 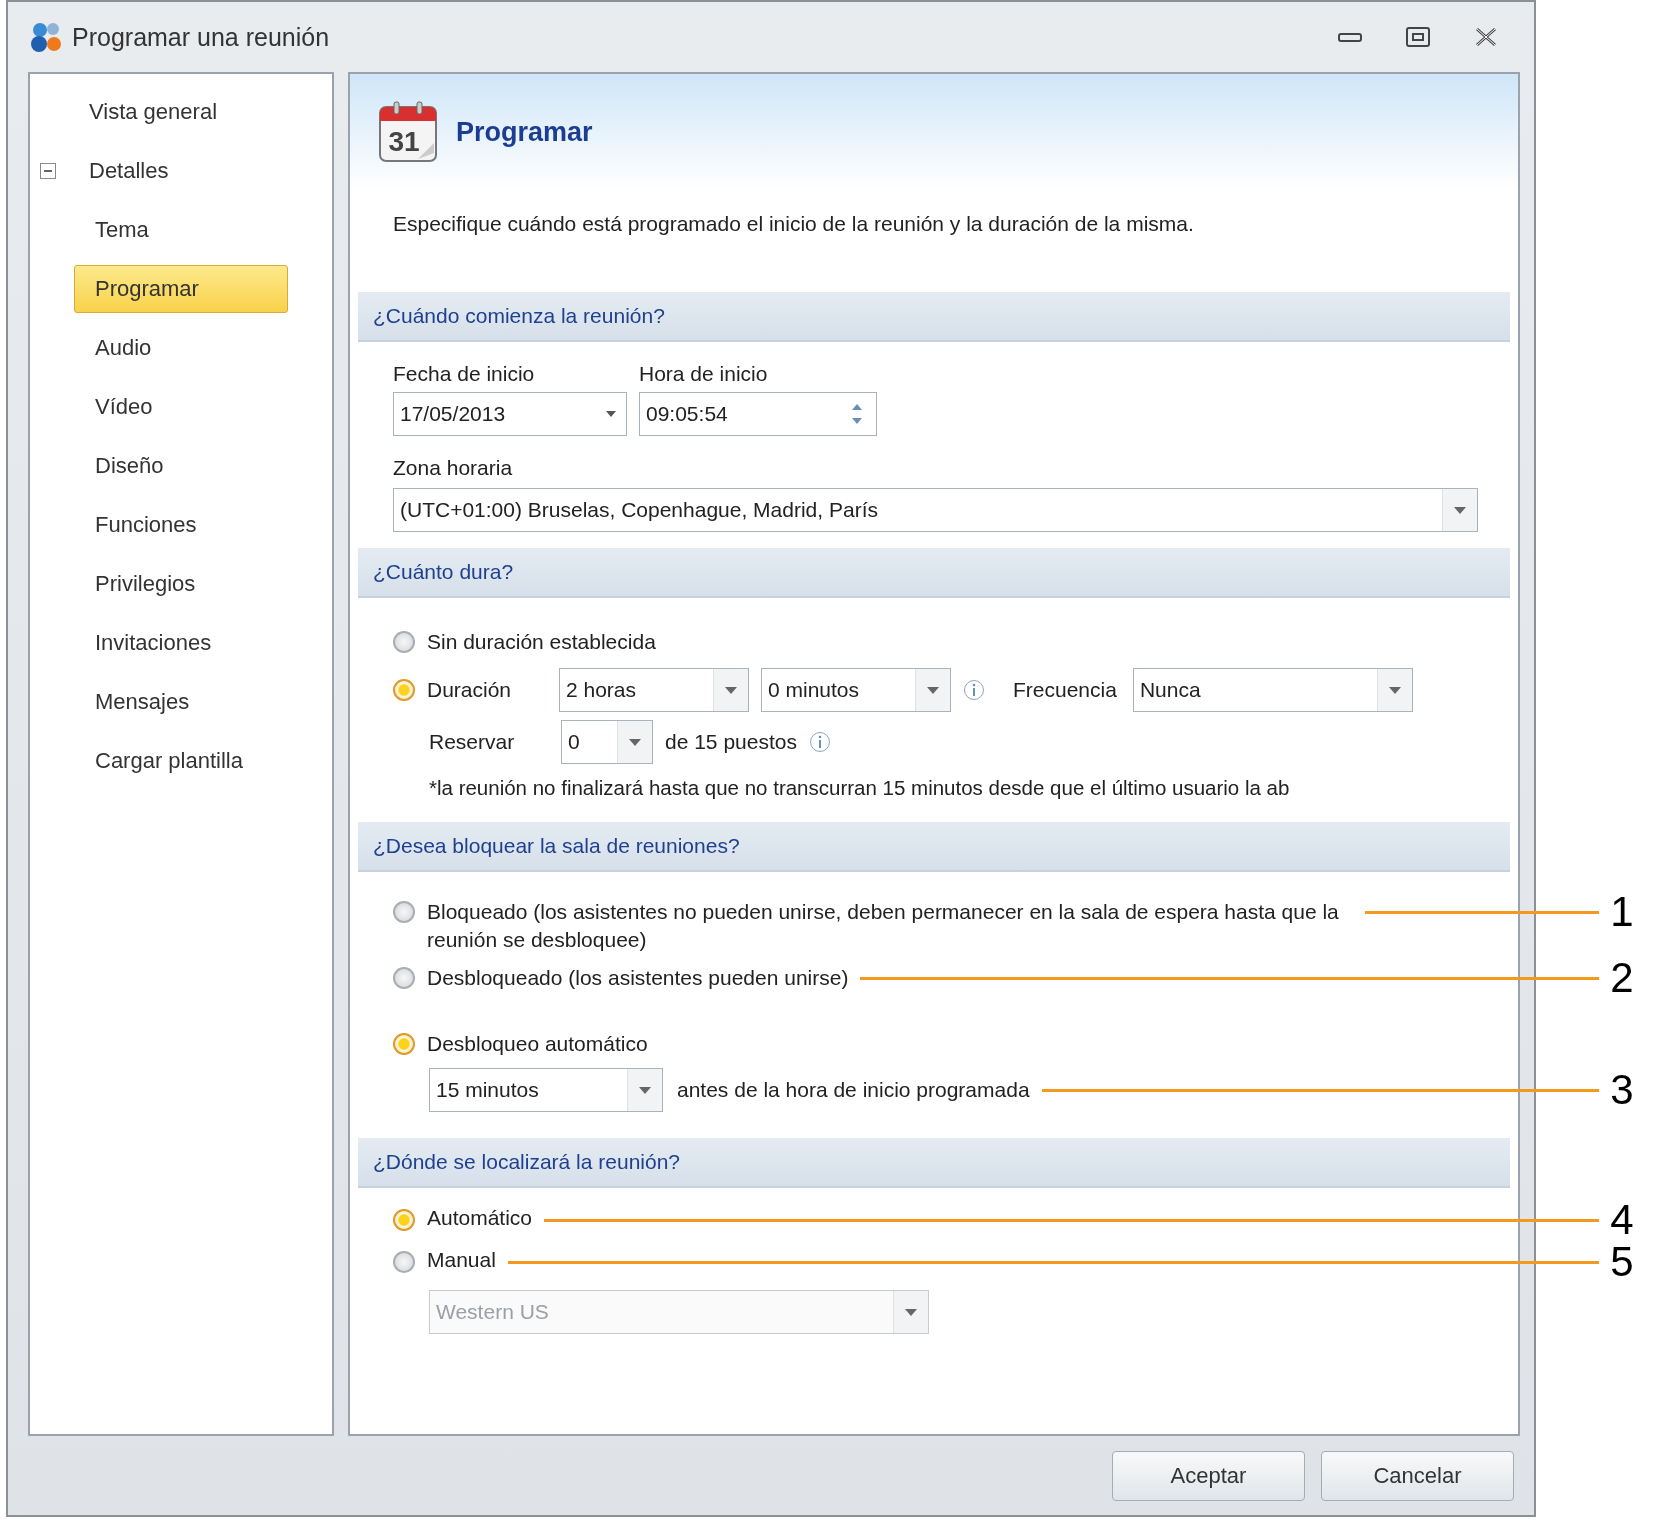 I want to click on option-label: Manual, so click(x=461, y=1260).